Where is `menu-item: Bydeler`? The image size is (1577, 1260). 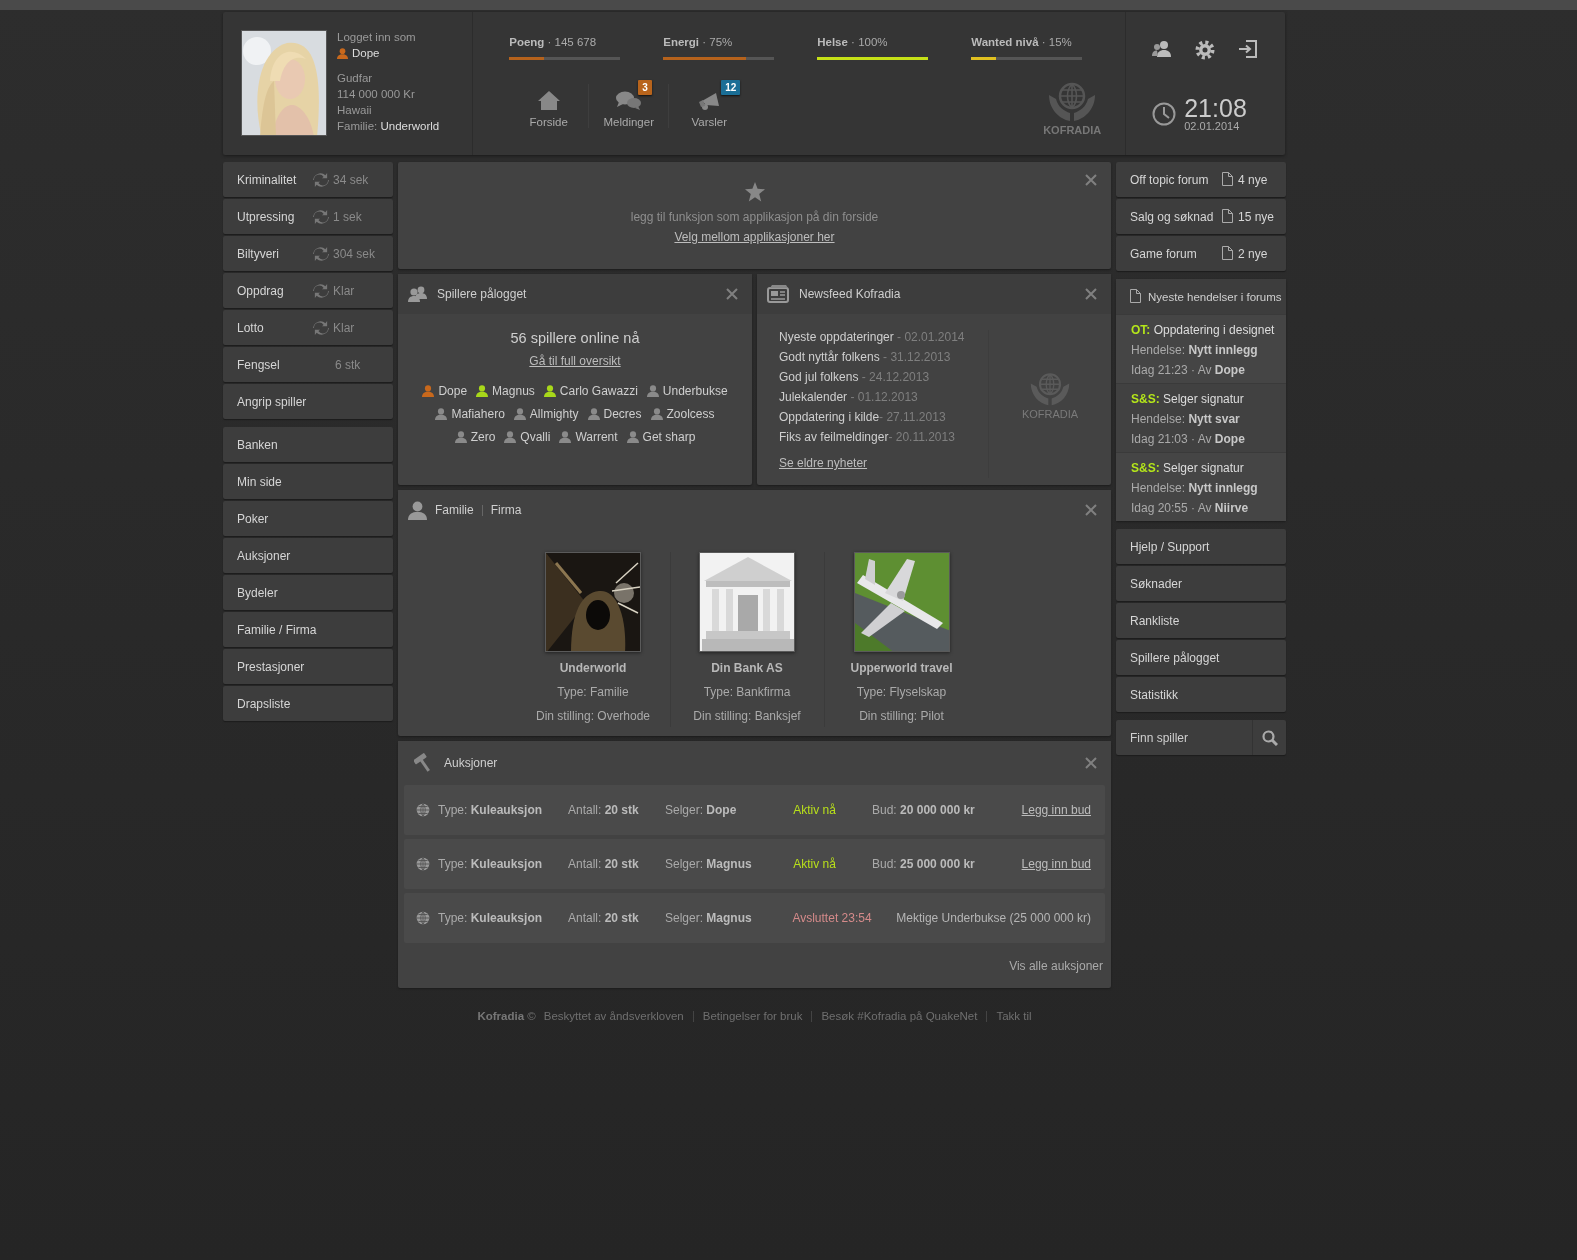
menu-item: Bydeler is located at coordinates (308, 592).